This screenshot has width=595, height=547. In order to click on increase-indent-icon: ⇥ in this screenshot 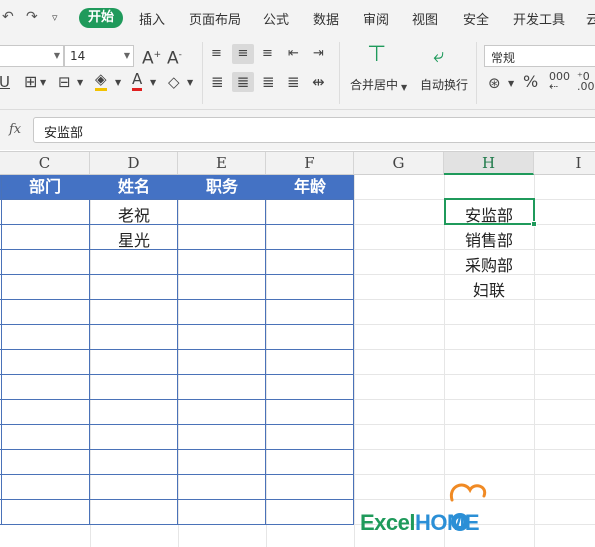, I will do `click(318, 54)`.